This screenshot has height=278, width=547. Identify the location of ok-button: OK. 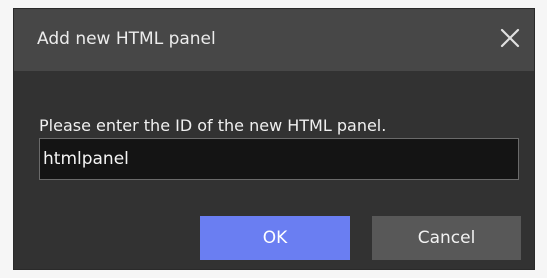
(275, 238).